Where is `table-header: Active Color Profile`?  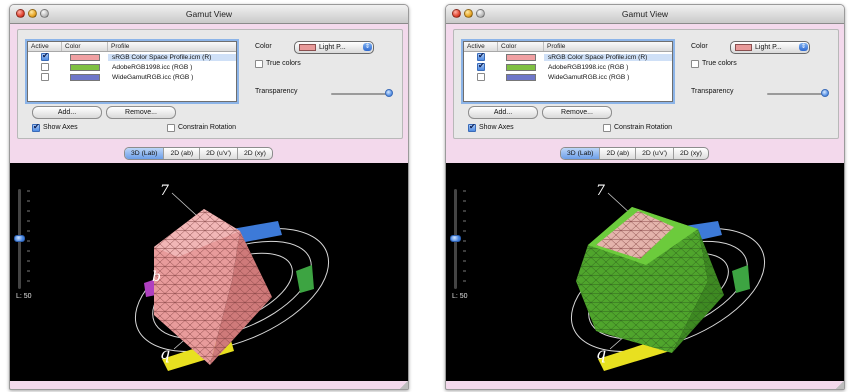
table-header: Active Color Profile is located at coordinates (568, 47).